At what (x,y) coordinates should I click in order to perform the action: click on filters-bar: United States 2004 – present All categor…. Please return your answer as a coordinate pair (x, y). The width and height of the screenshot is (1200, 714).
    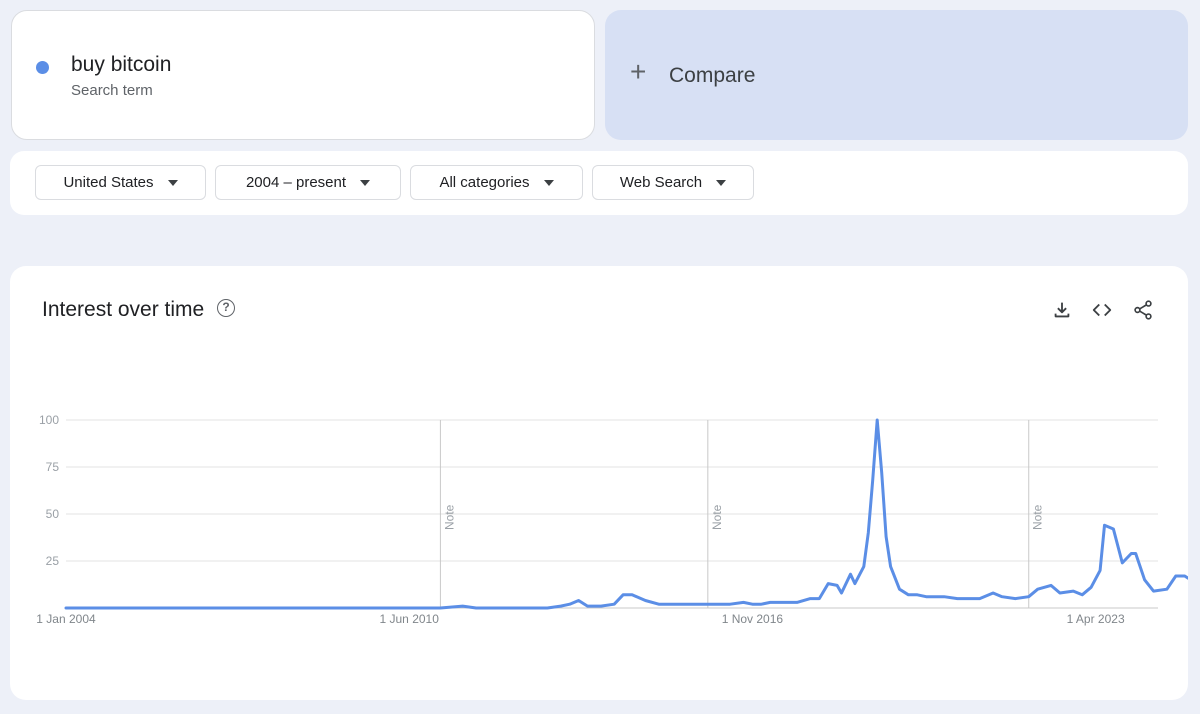
    Looking at the image, I should click on (599, 183).